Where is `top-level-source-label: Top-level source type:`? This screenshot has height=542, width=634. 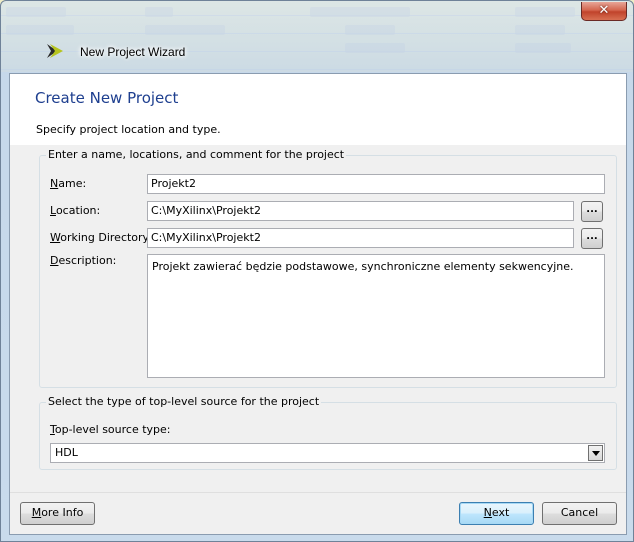
top-level-source-label: Top-level source type: is located at coordinates (110, 429).